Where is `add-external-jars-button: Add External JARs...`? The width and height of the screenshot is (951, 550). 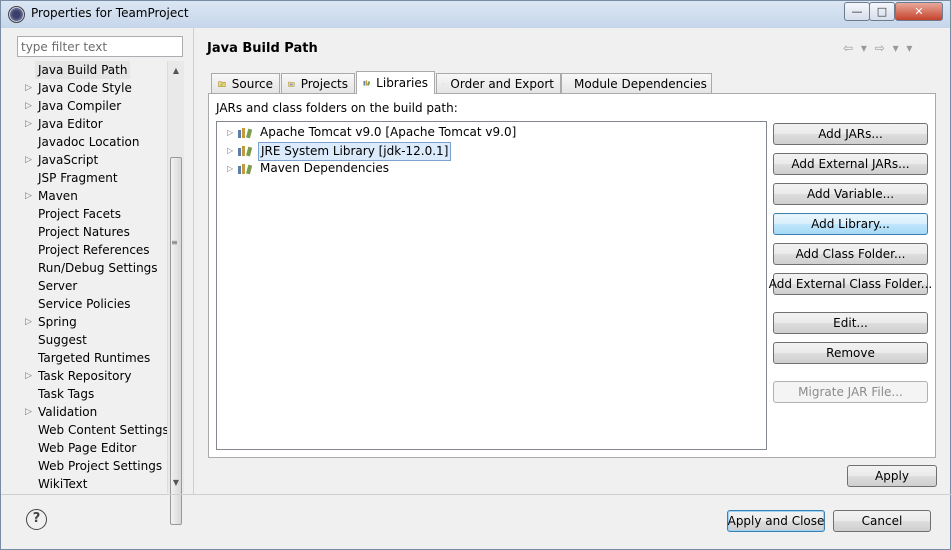 add-external-jars-button: Add External JARs... is located at coordinates (850, 164).